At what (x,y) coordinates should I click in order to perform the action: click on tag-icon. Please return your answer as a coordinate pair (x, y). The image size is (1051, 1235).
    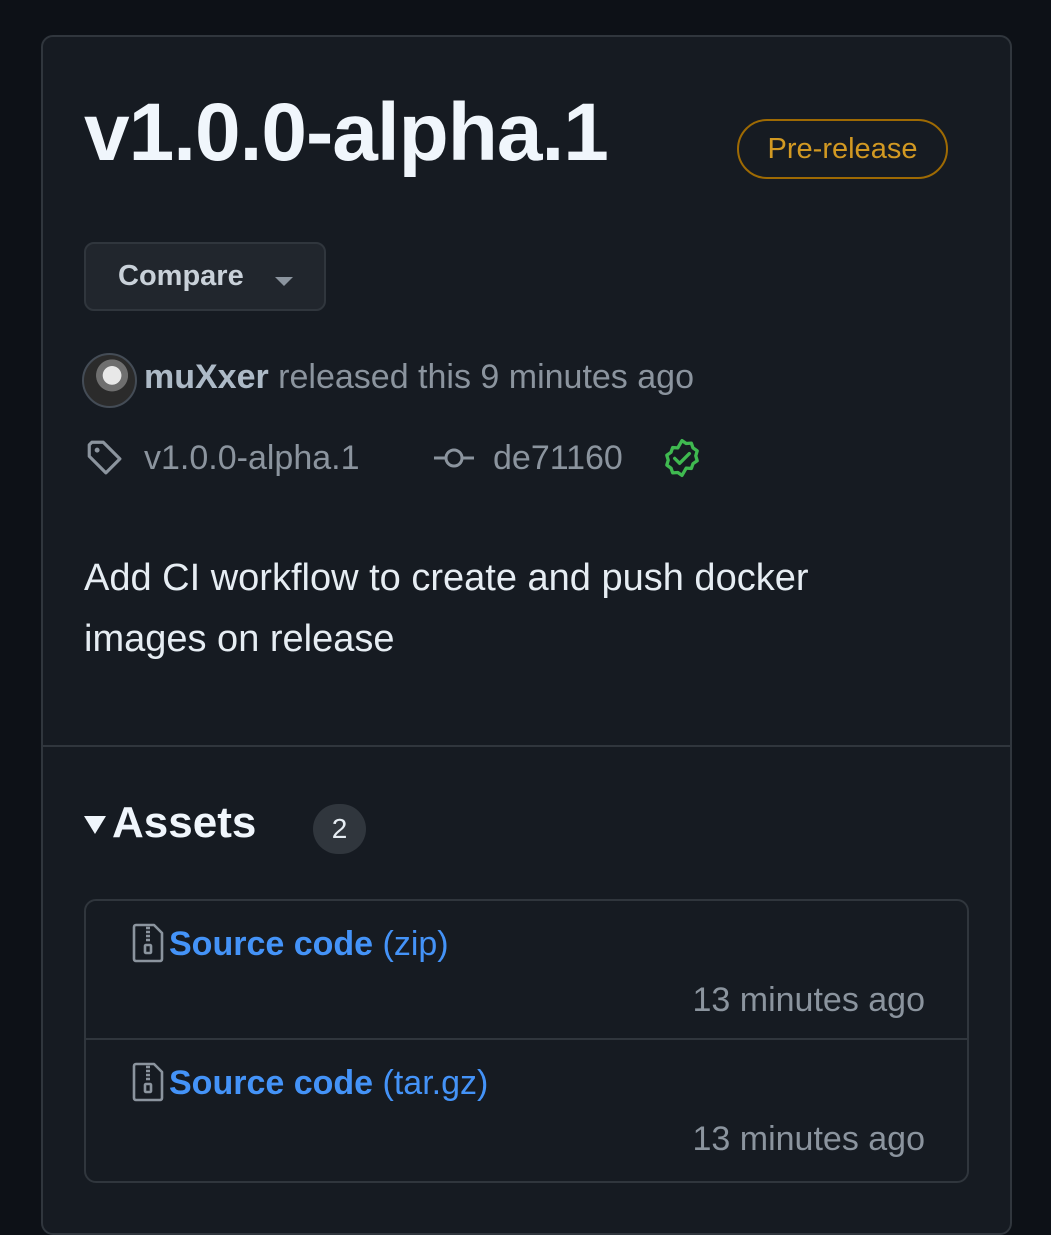
    Looking at the image, I should click on (104, 457).